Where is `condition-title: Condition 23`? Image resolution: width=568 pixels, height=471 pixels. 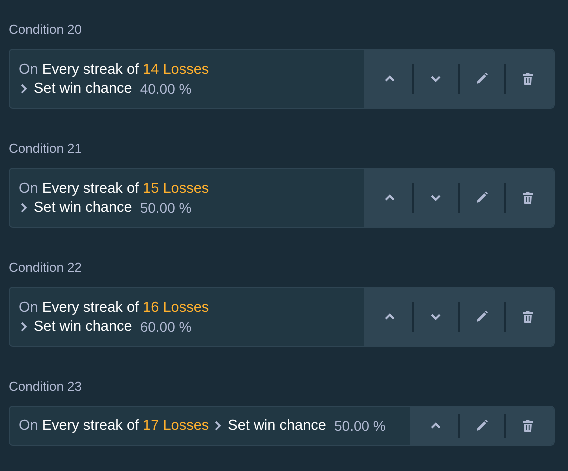
condition-title: Condition 23 is located at coordinates (45, 386).